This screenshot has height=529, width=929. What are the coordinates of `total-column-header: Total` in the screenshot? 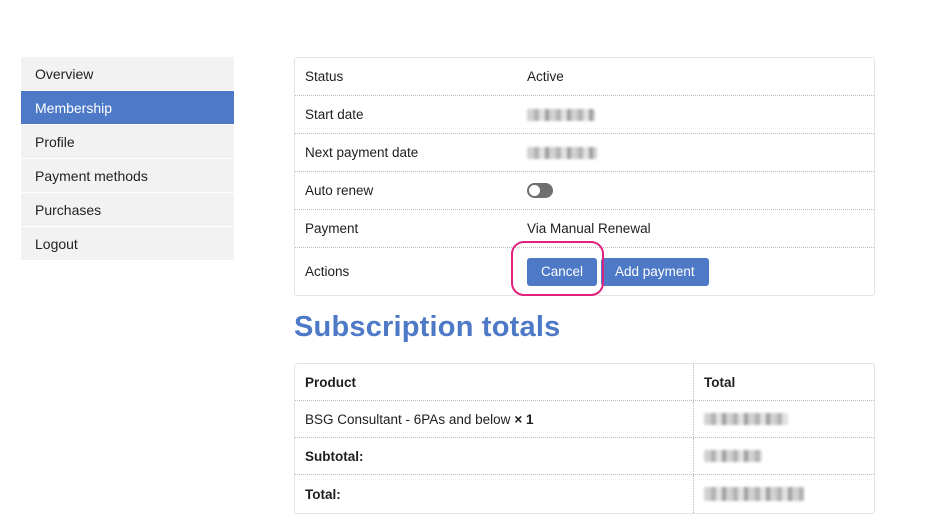 It's located at (720, 382).